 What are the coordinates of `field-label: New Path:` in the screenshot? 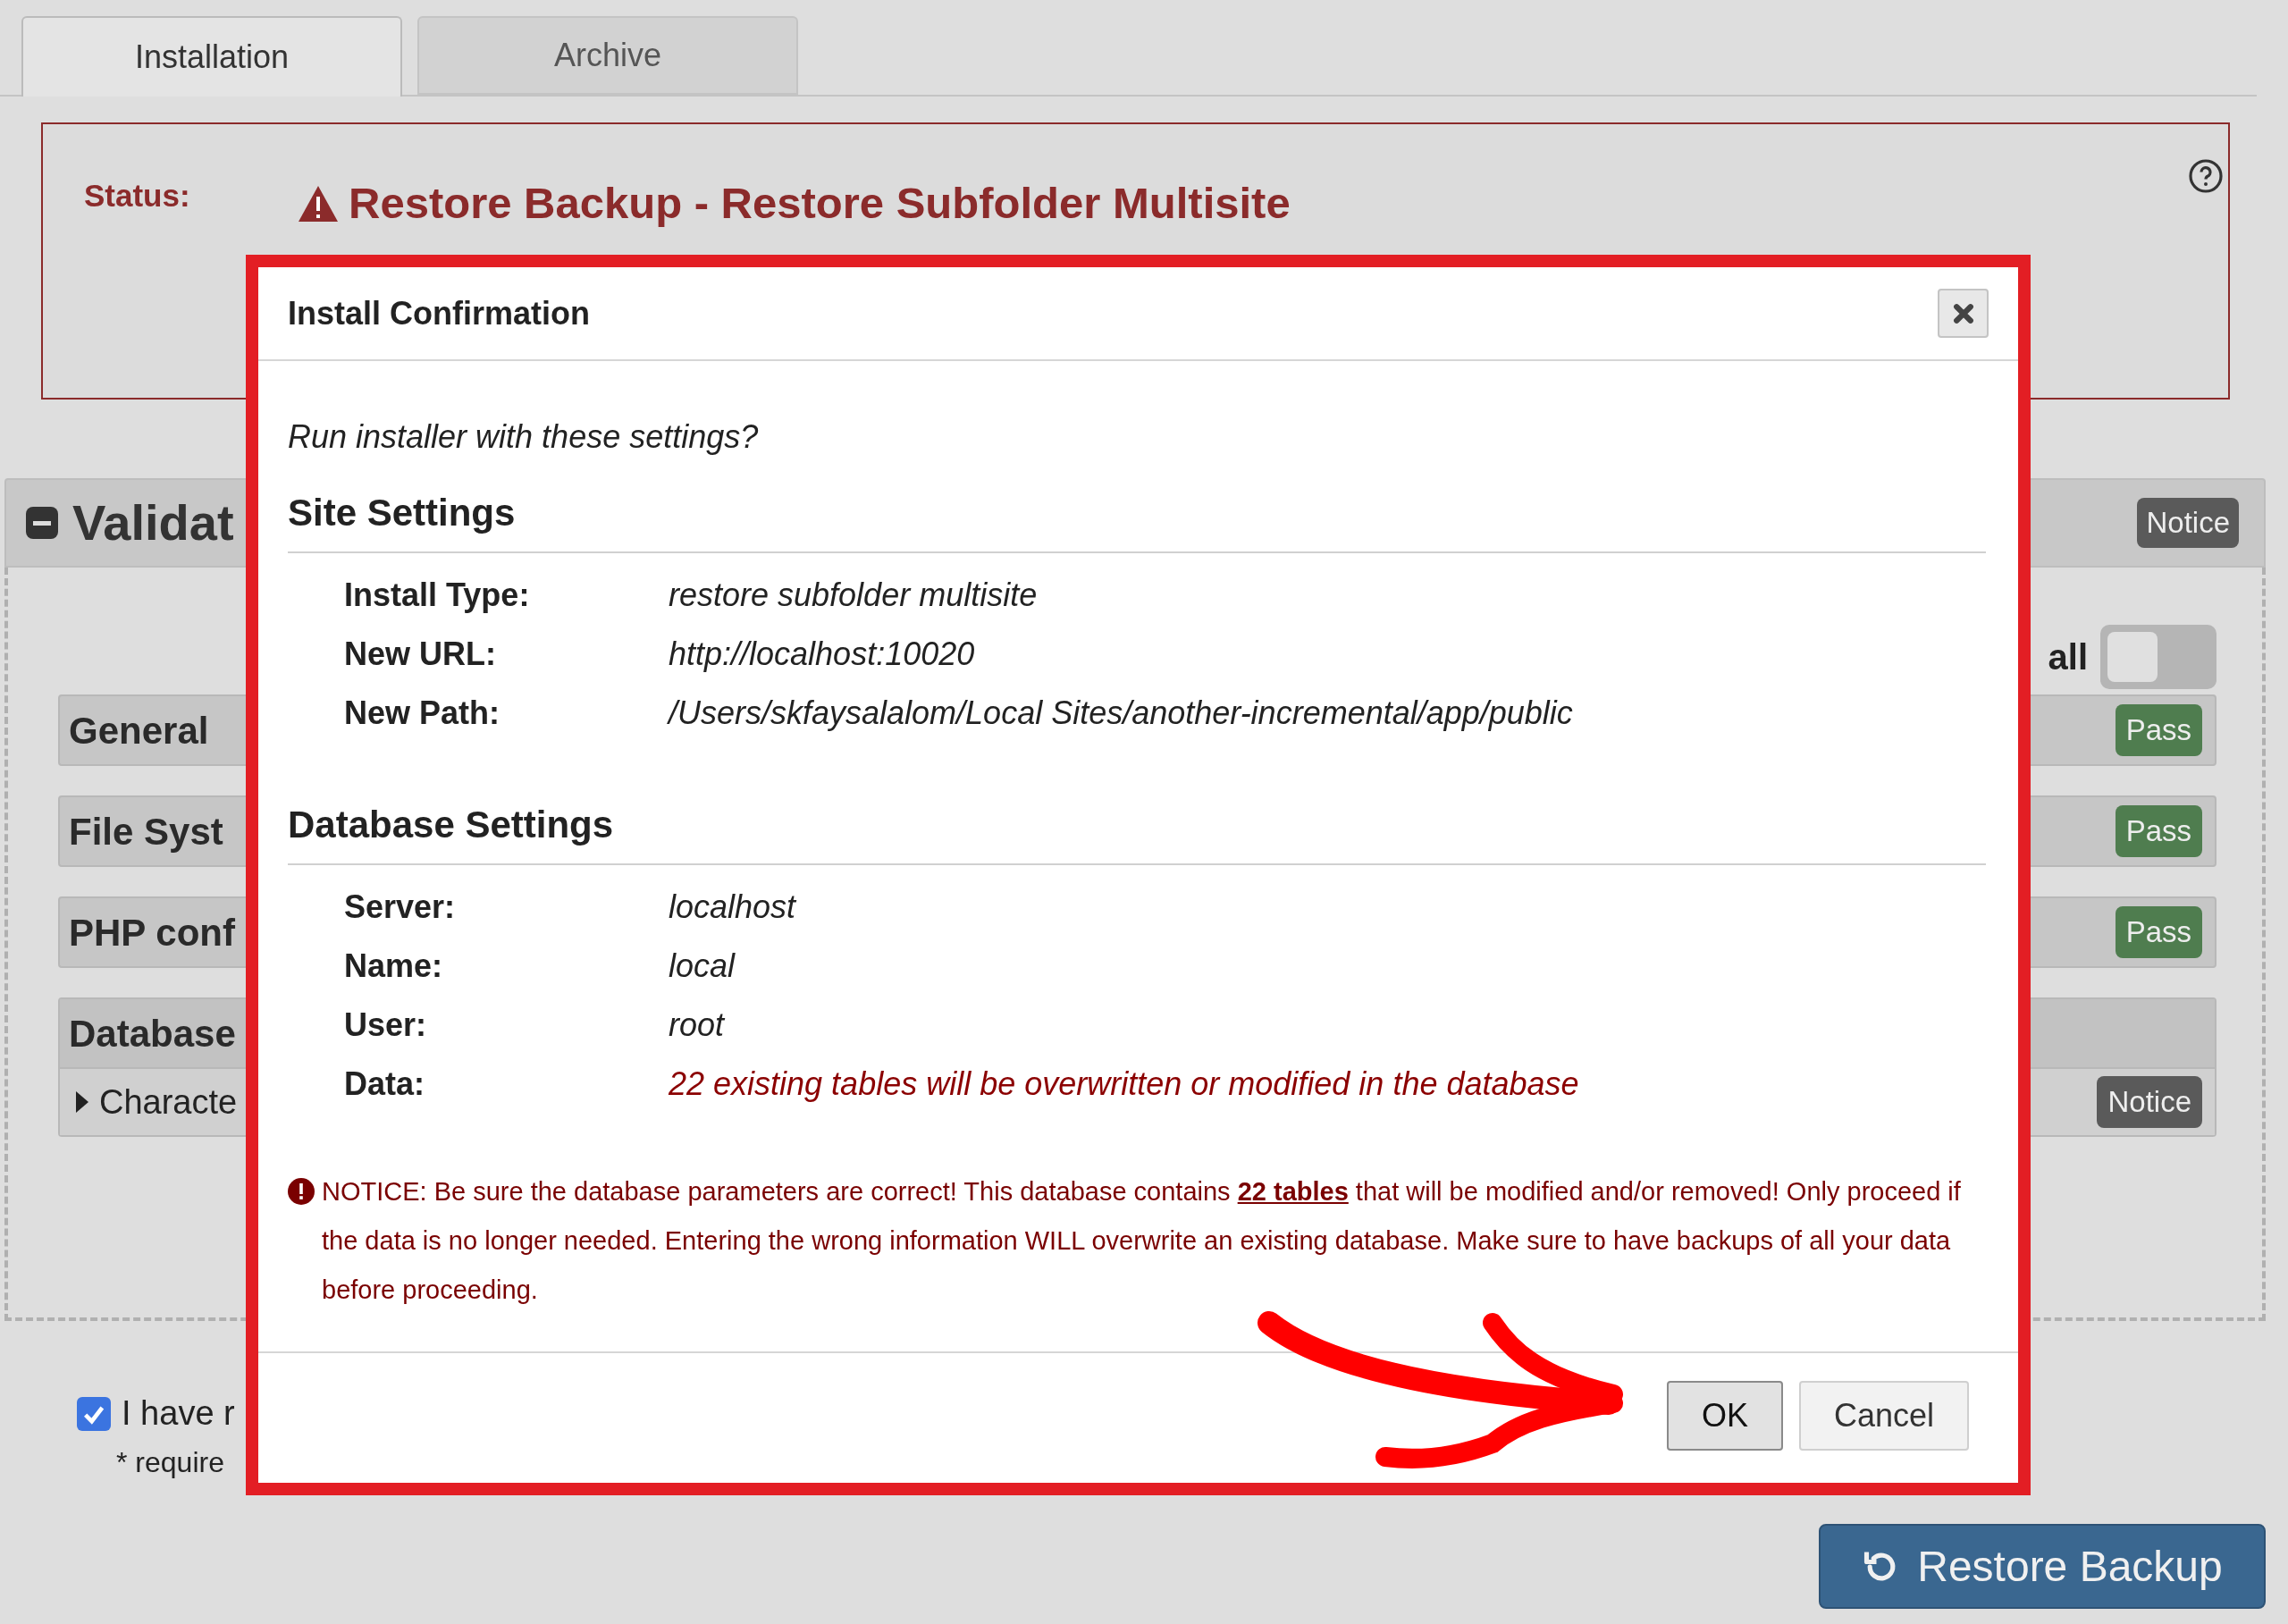 It's located at (423, 713).